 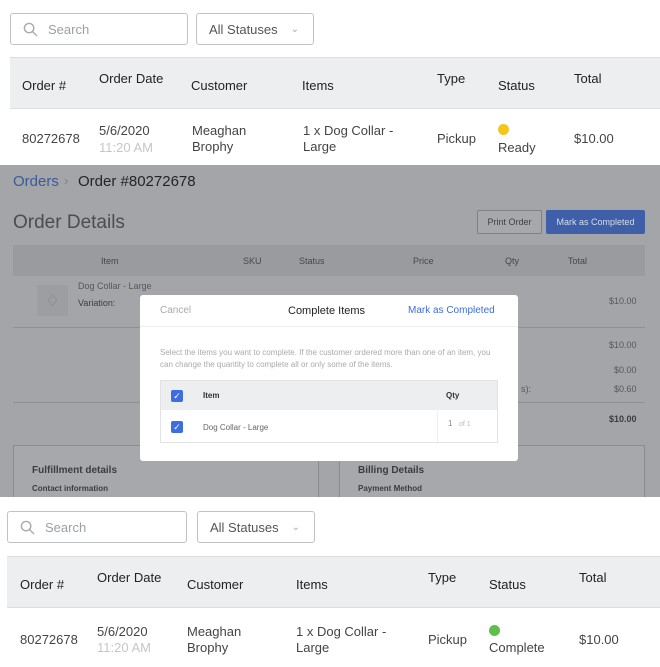 What do you see at coordinates (509, 222) in the screenshot?
I see `print-order-button: Print Order` at bounding box center [509, 222].